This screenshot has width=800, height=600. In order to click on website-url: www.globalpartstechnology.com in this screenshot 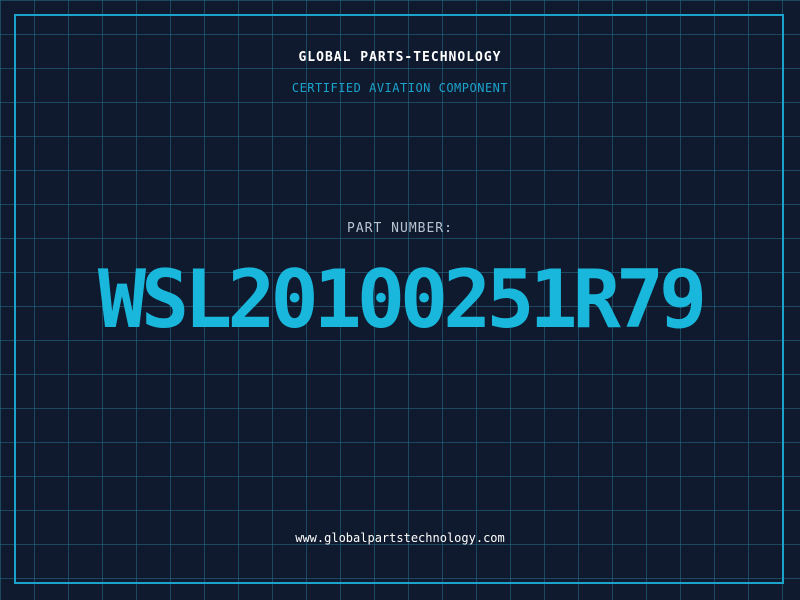, I will do `click(400, 538)`.